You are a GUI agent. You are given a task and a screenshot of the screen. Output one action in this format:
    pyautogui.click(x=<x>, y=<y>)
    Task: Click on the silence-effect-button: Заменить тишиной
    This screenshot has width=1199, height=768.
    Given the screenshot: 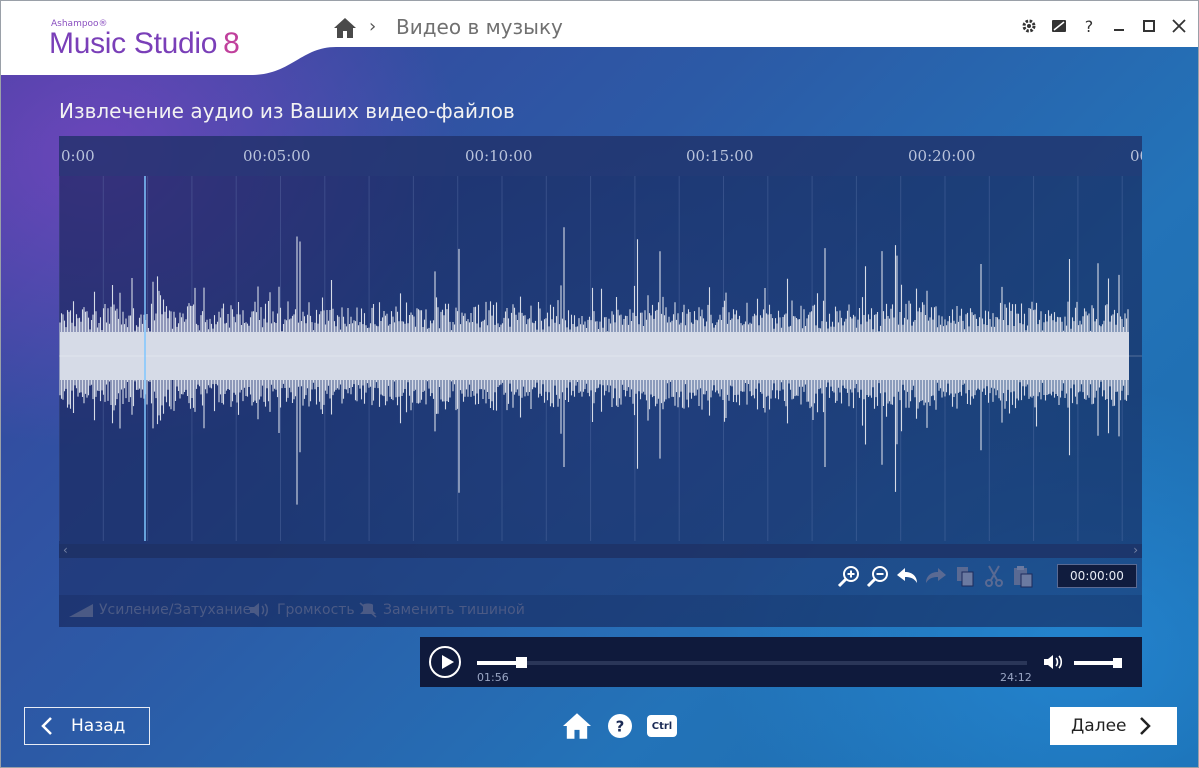 What is the action you would take?
    pyautogui.click(x=442, y=610)
    